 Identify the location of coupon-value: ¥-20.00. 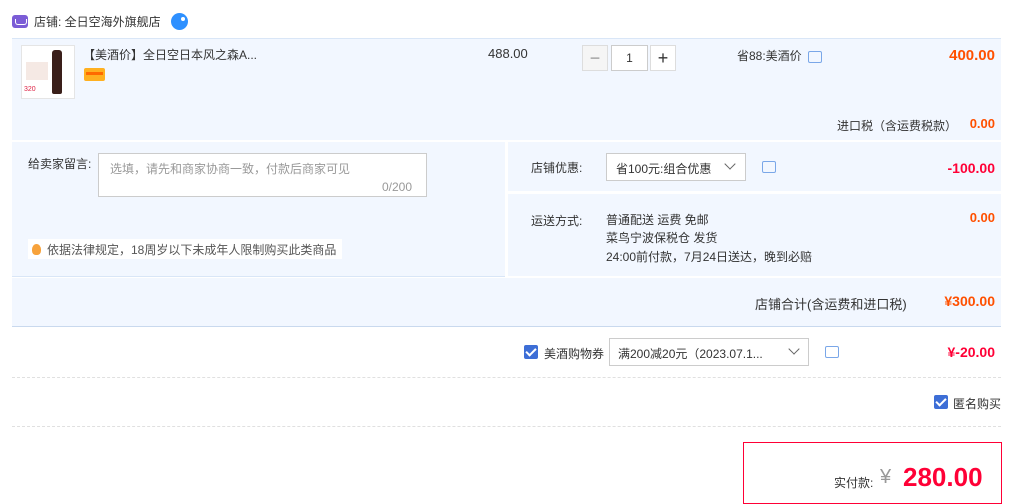
(971, 352).